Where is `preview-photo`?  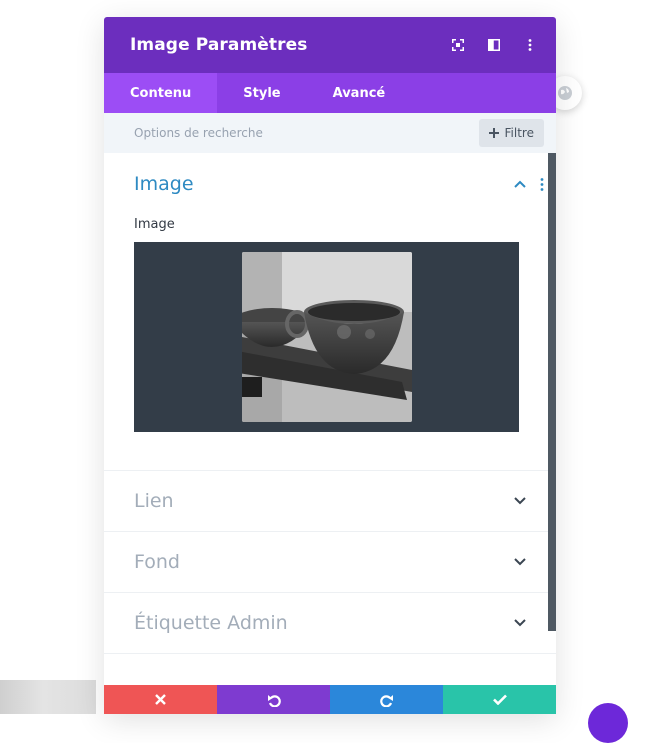
preview-photo is located at coordinates (326, 337).